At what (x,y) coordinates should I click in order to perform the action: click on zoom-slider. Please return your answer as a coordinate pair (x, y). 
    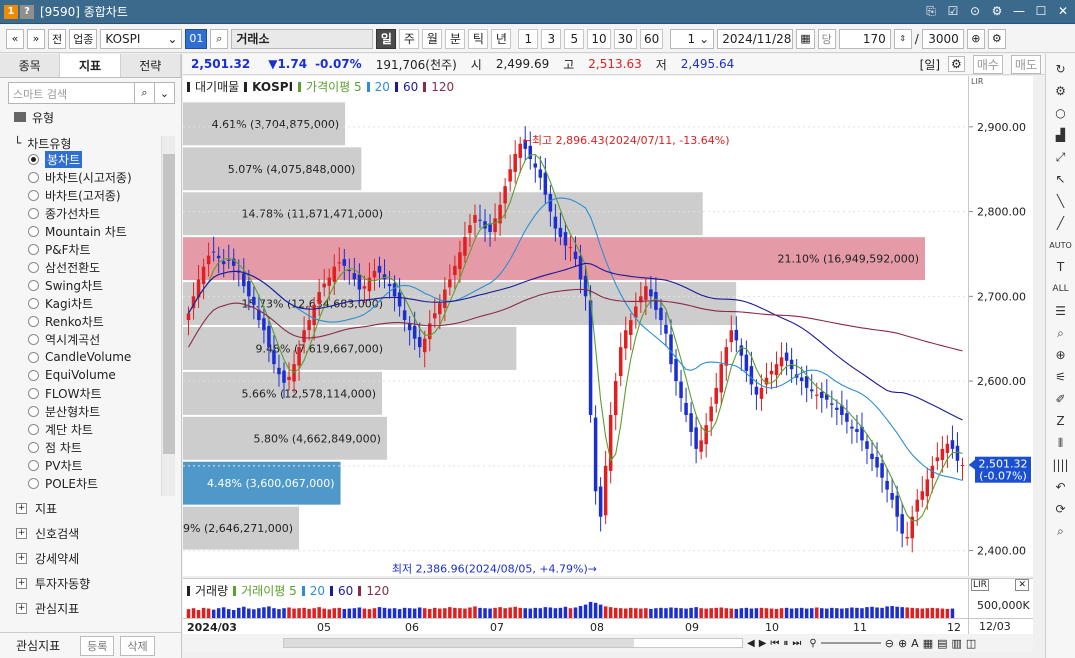
    Looking at the image, I should click on (850, 643).